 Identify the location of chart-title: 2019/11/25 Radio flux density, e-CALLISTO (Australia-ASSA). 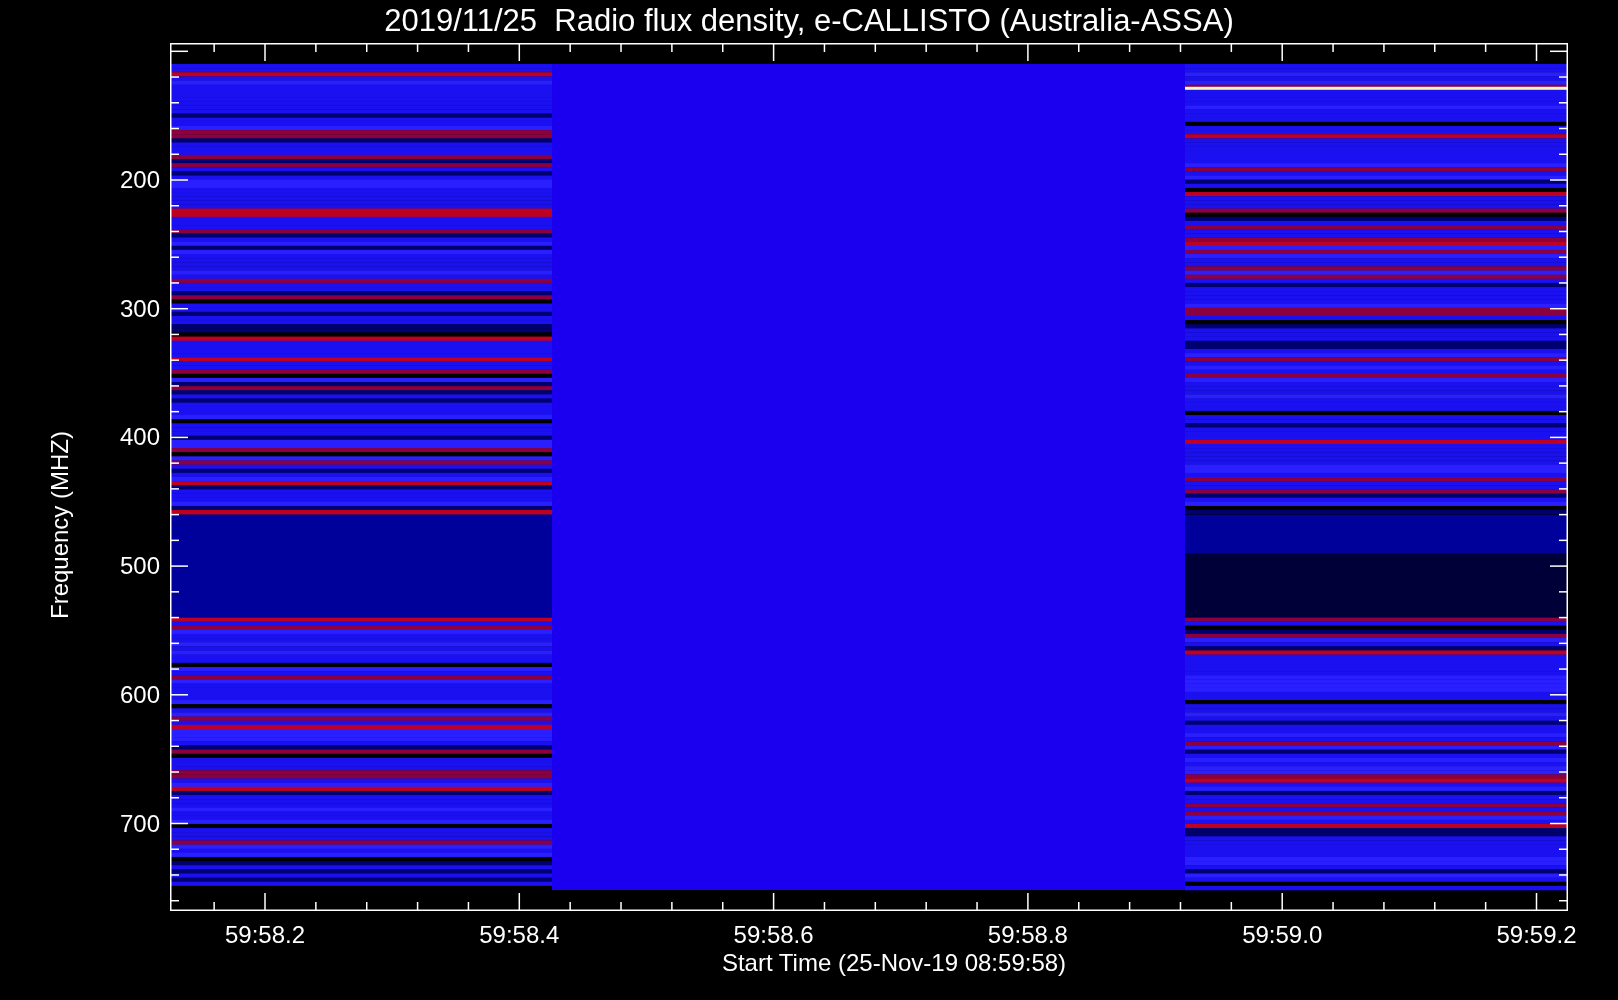
(809, 21).